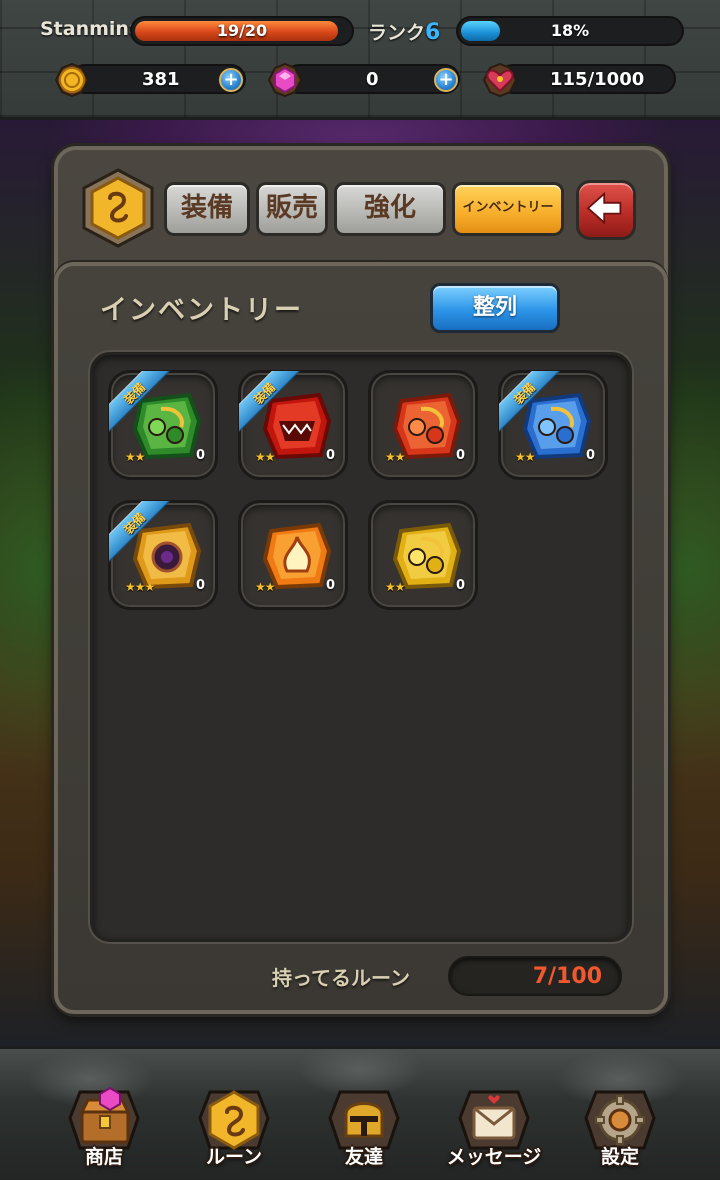  Describe the element at coordinates (234, 1128) in the screenshot. I see `nav-runes: ルーン` at that location.